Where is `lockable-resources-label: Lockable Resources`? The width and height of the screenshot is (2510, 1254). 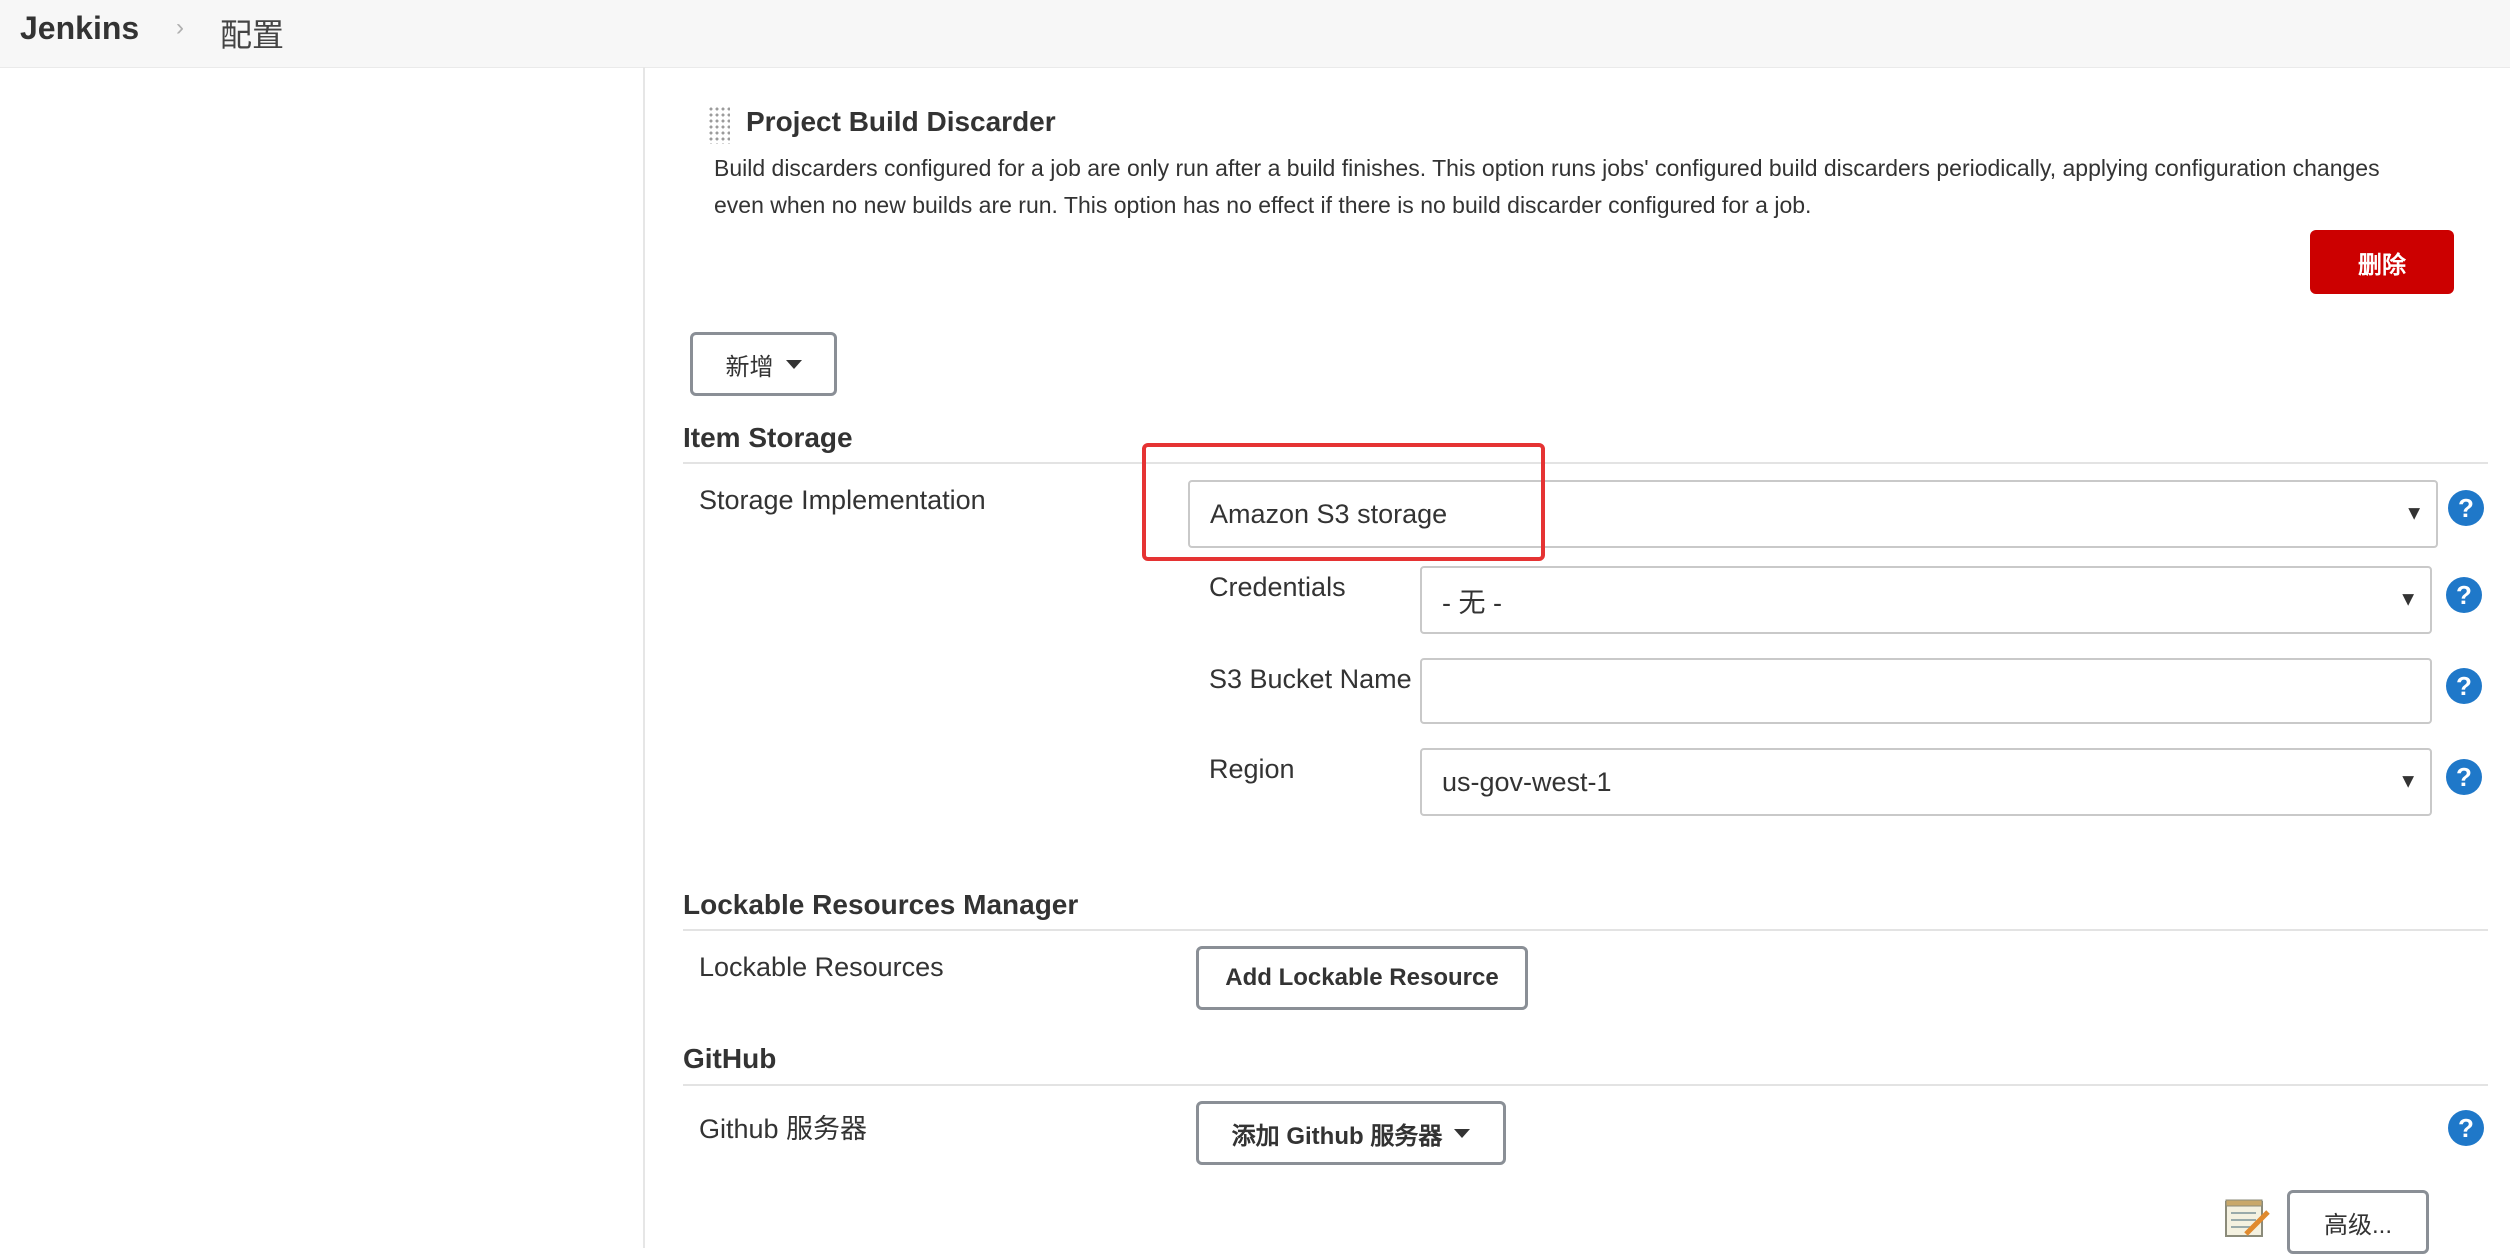 lockable-resources-label: Lockable Resources is located at coordinates (821, 967).